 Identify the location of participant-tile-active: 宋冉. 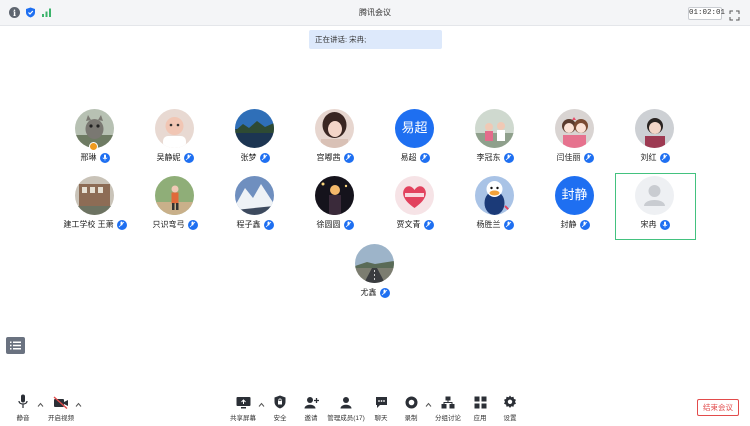
(655, 212).